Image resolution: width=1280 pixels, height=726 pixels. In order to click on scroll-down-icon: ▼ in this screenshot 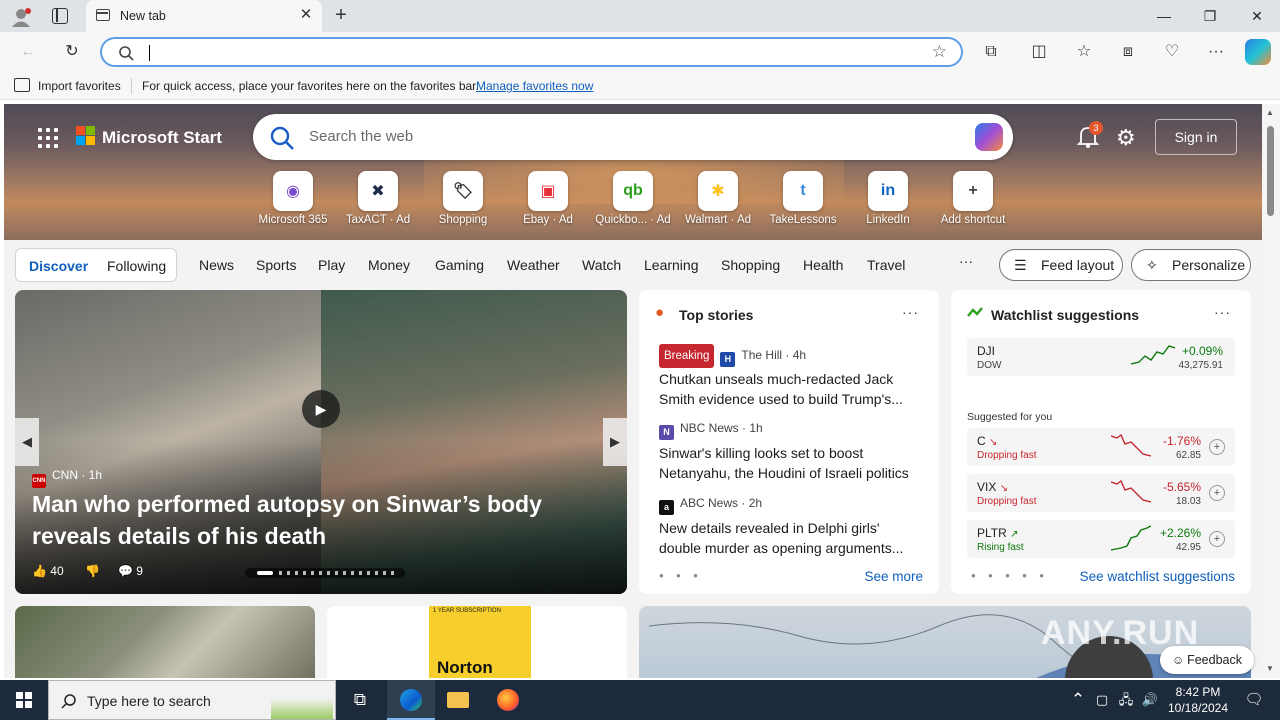, I will do `click(1270, 668)`.